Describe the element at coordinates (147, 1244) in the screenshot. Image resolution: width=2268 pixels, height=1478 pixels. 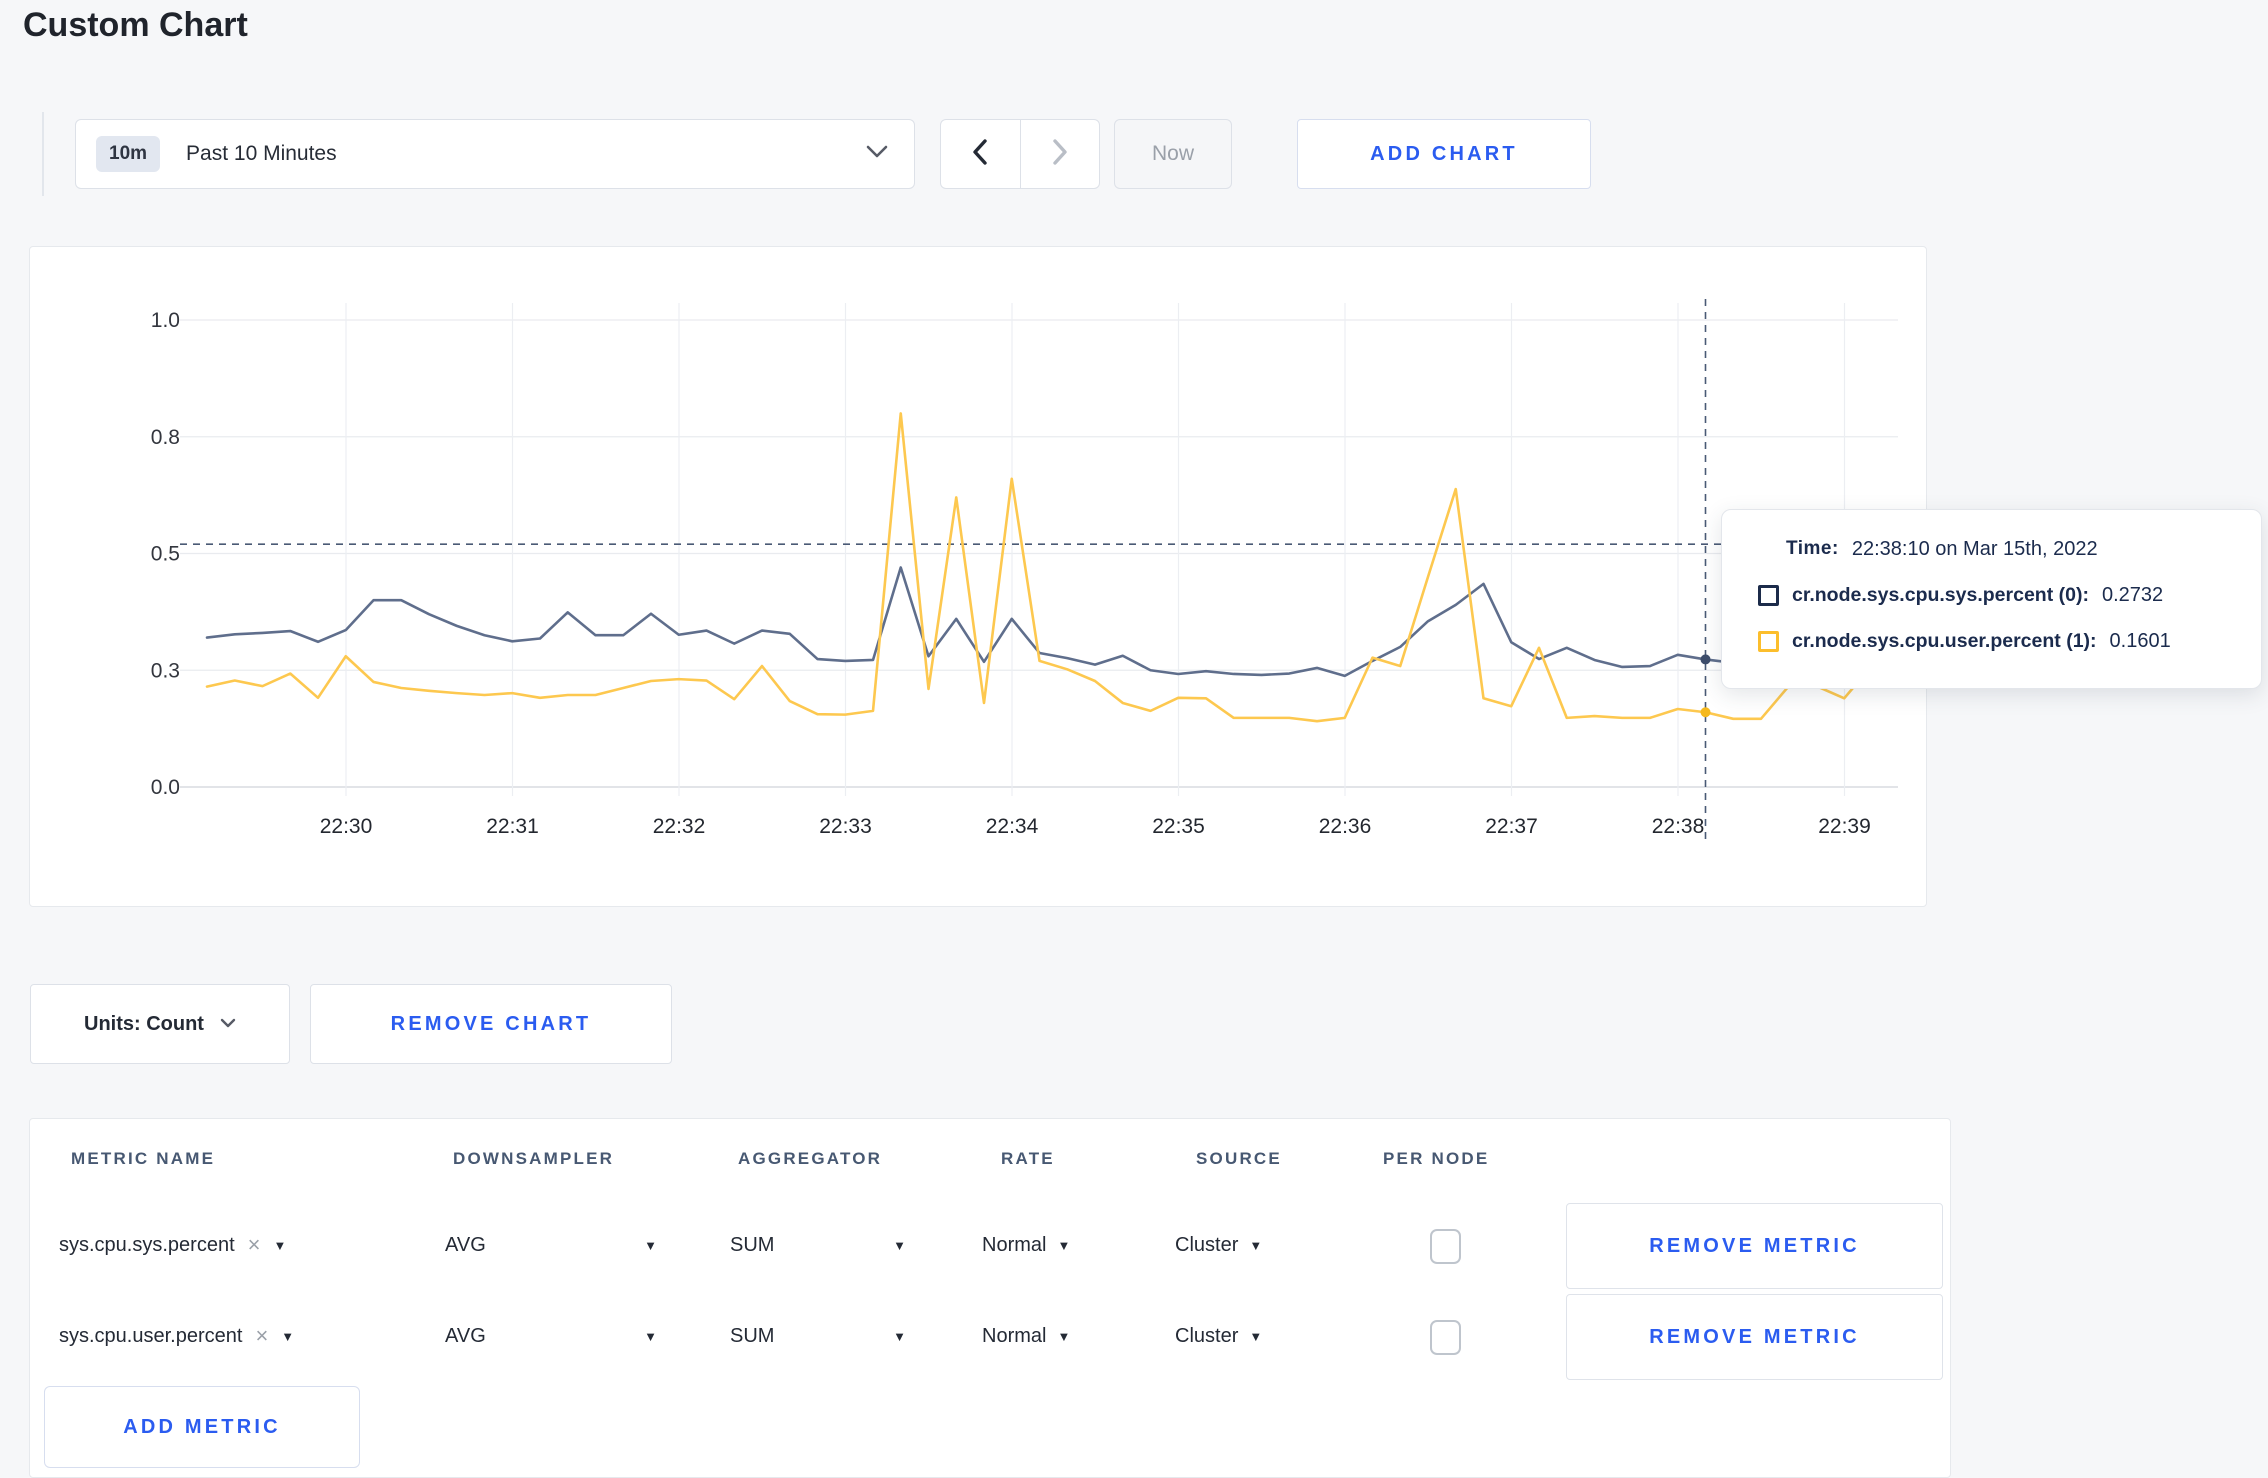
I see `metric-name-value: sys.cpu.sys.percent` at that location.